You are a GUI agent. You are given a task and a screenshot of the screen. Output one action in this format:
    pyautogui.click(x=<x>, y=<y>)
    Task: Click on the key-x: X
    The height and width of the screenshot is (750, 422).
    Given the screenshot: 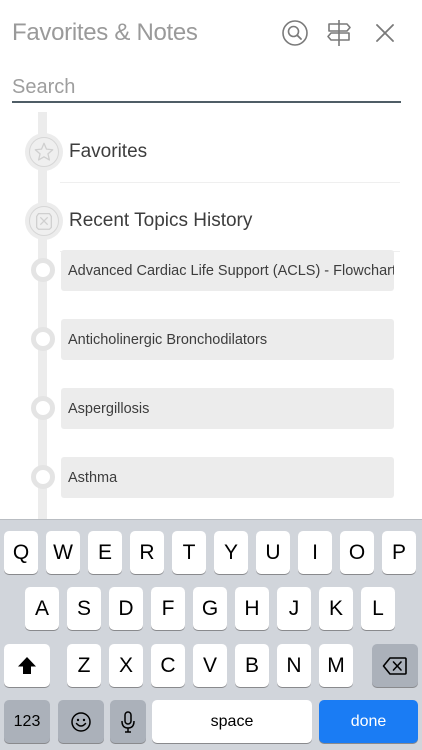 What is the action you would take?
    pyautogui.click(x=126, y=665)
    